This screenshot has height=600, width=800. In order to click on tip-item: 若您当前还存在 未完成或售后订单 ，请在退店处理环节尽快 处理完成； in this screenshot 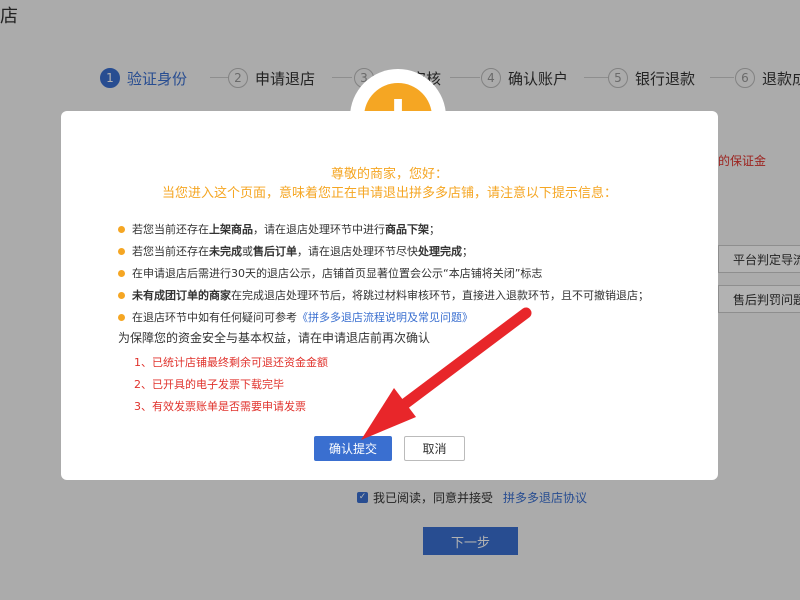, I will do `click(418, 251)`.